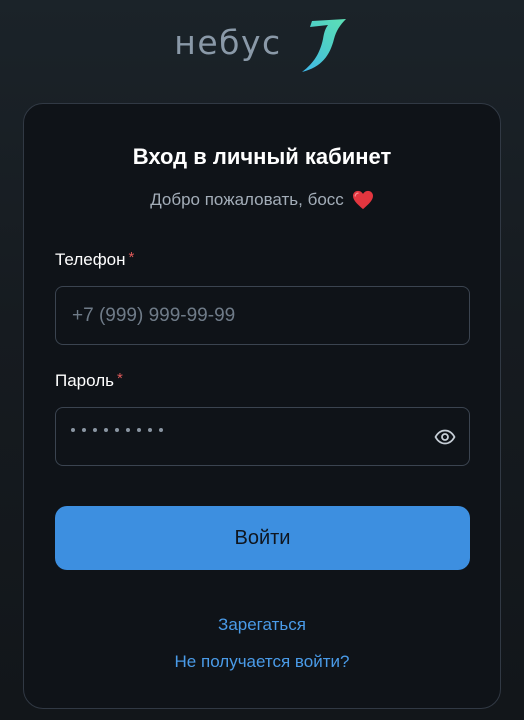  Describe the element at coordinates (262, 662) in the screenshot. I see `cant-login-link: Не получается войти?` at that location.